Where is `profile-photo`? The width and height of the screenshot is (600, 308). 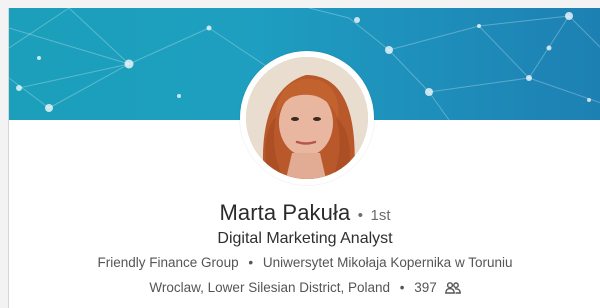
profile-photo is located at coordinates (307, 118).